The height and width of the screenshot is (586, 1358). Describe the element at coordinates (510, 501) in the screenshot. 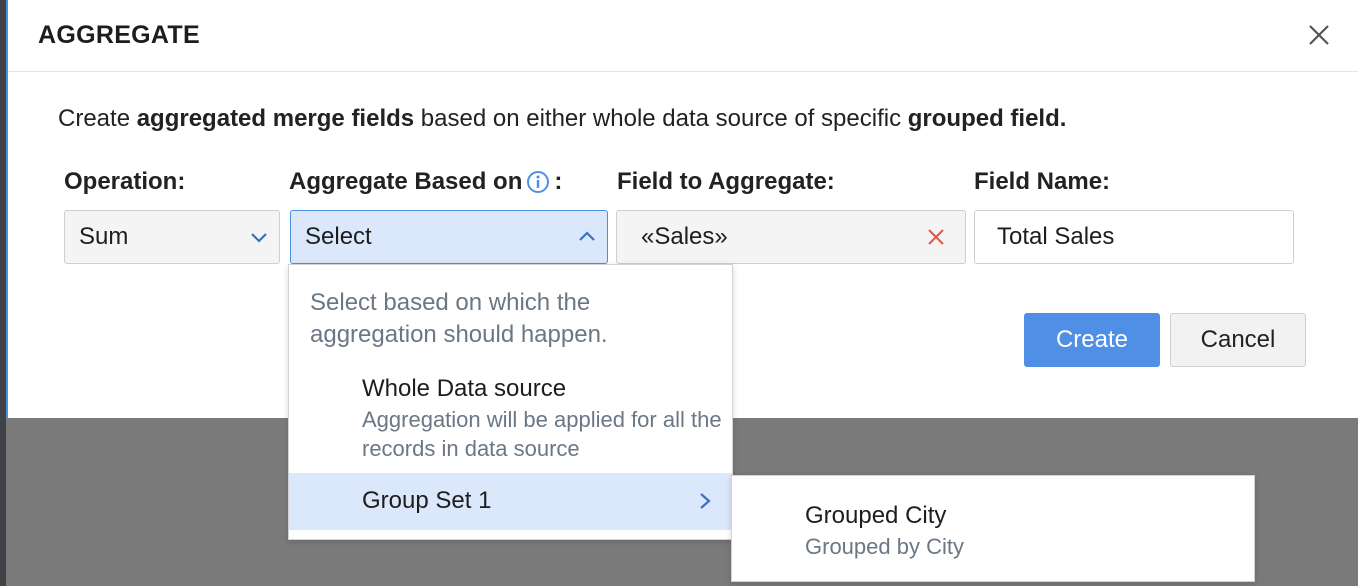

I see `option-group-set-1: Group Set 1` at that location.